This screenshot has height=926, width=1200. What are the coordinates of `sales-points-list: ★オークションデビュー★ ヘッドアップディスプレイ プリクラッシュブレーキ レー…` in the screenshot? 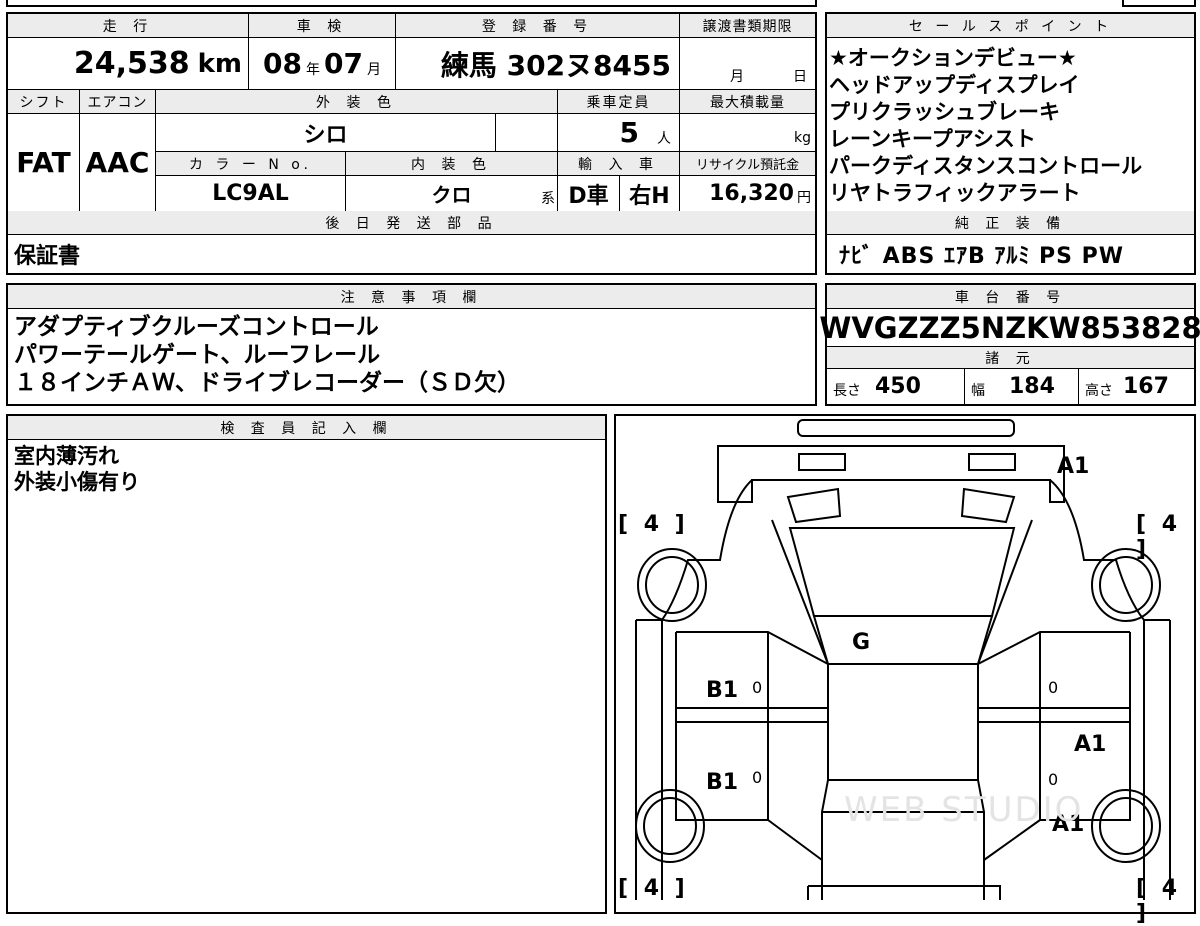 It's located at (985, 126).